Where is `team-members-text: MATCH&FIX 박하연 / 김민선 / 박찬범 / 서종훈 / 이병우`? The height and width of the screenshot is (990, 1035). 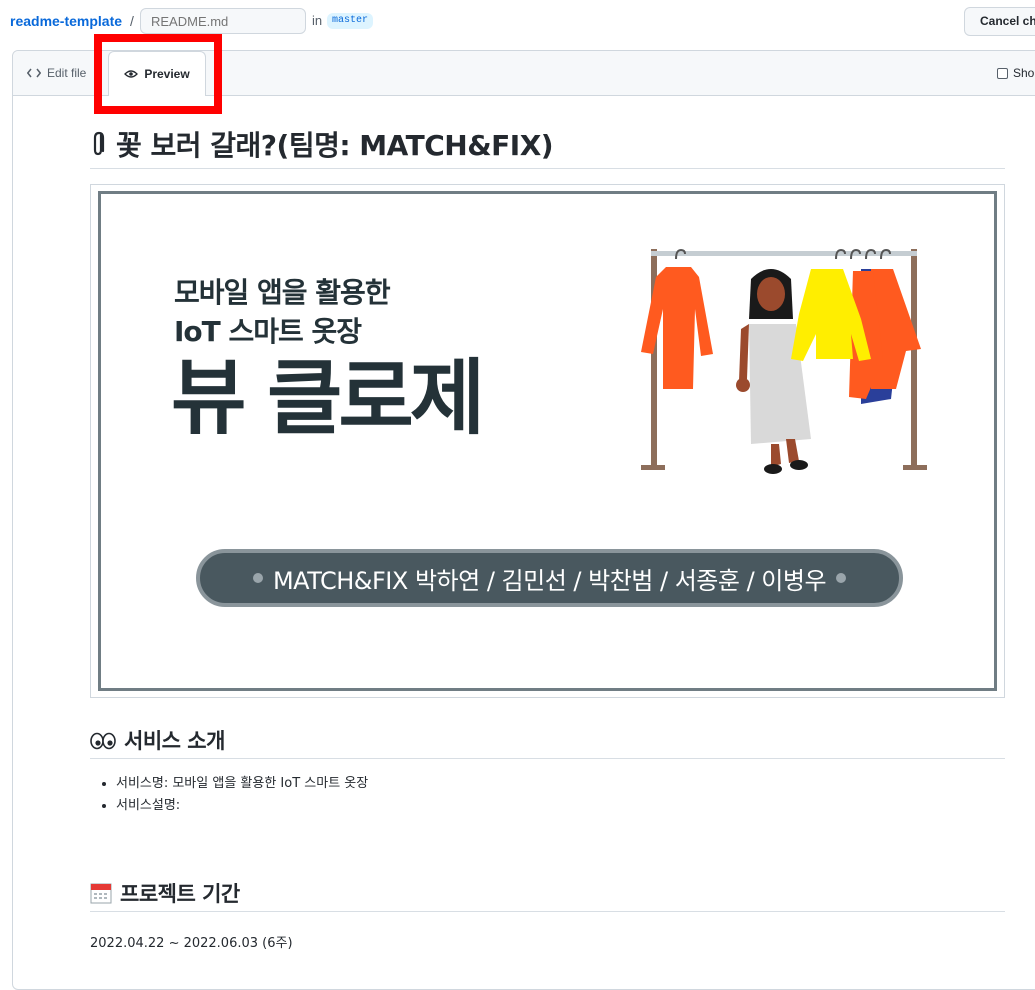 team-members-text: MATCH&FIX 박하연 / 김민선 / 박찬범 / 서종훈 / 이병우 is located at coordinates (549, 580).